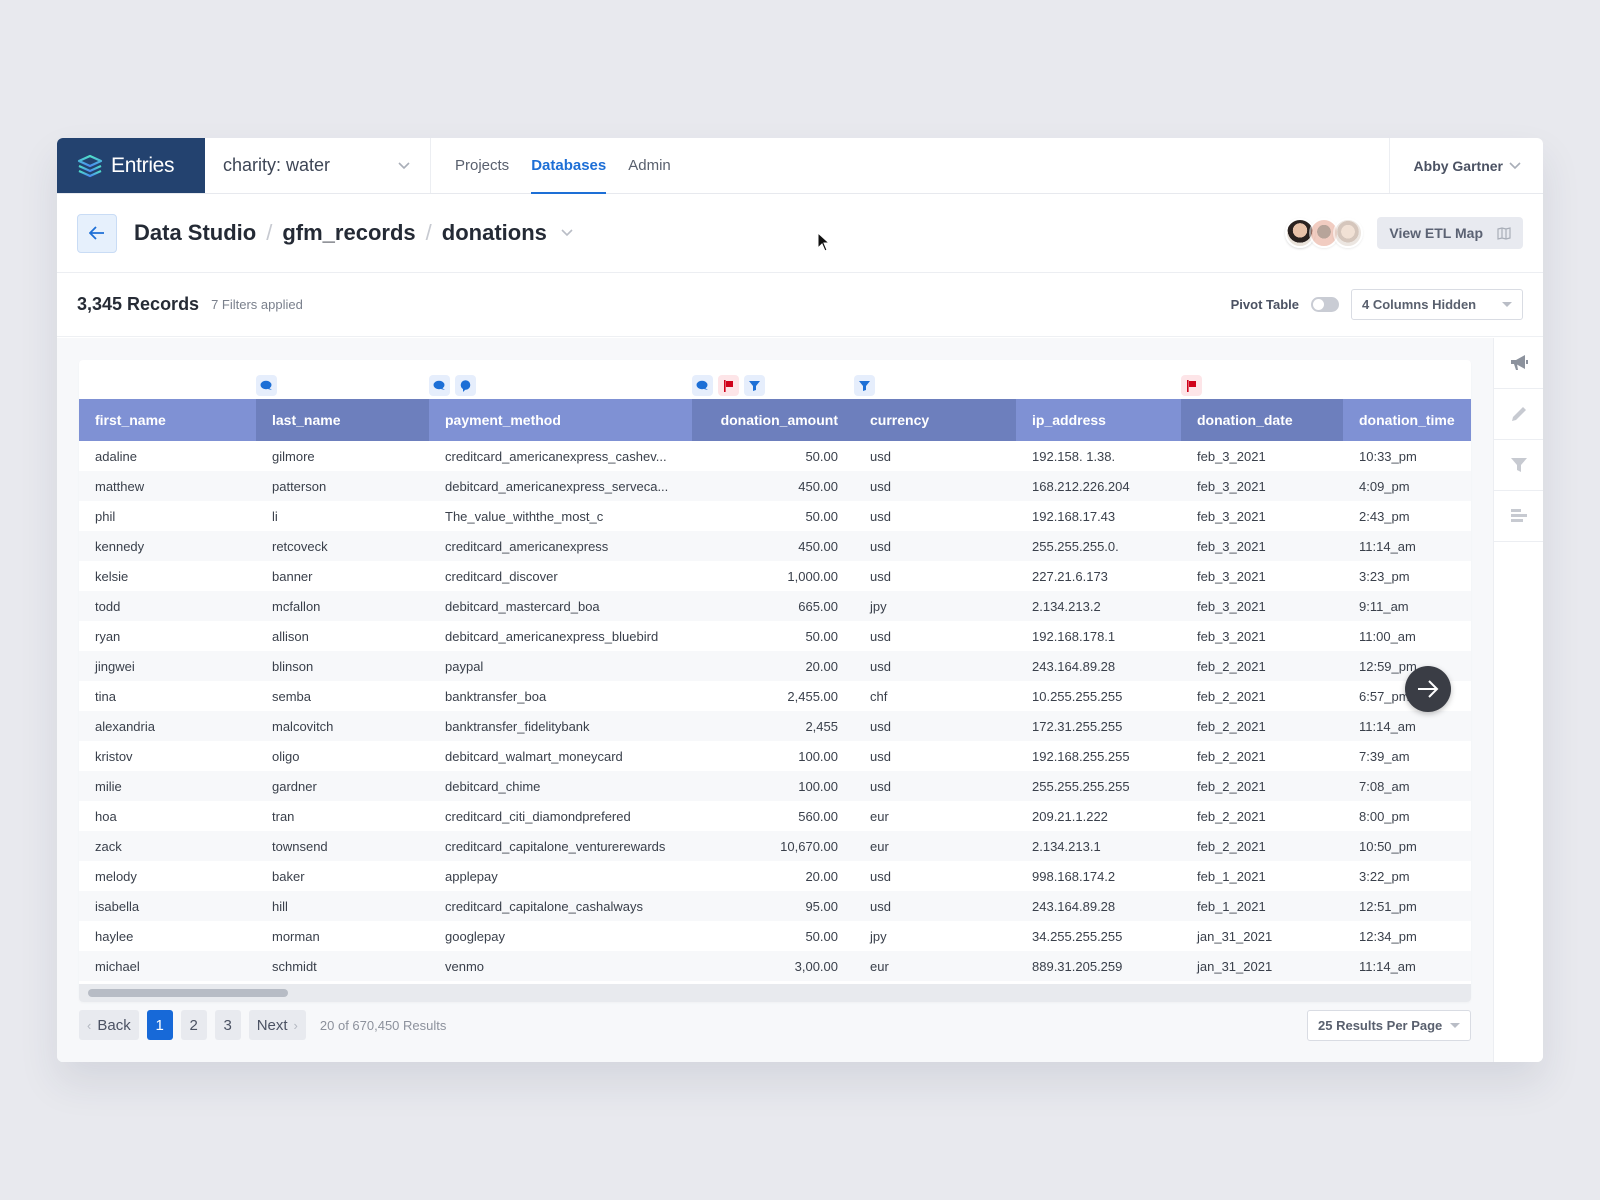  What do you see at coordinates (1098, 696) in the screenshot?
I see `cell-ip-address: 10.255.255.255` at bounding box center [1098, 696].